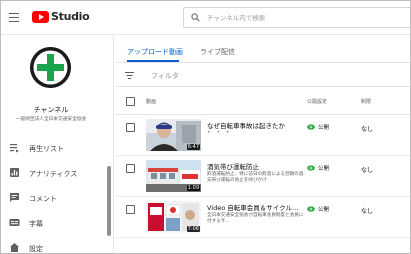 This screenshot has width=411, height=254. Describe the element at coordinates (14, 17) in the screenshot. I see `menu-icon` at that location.